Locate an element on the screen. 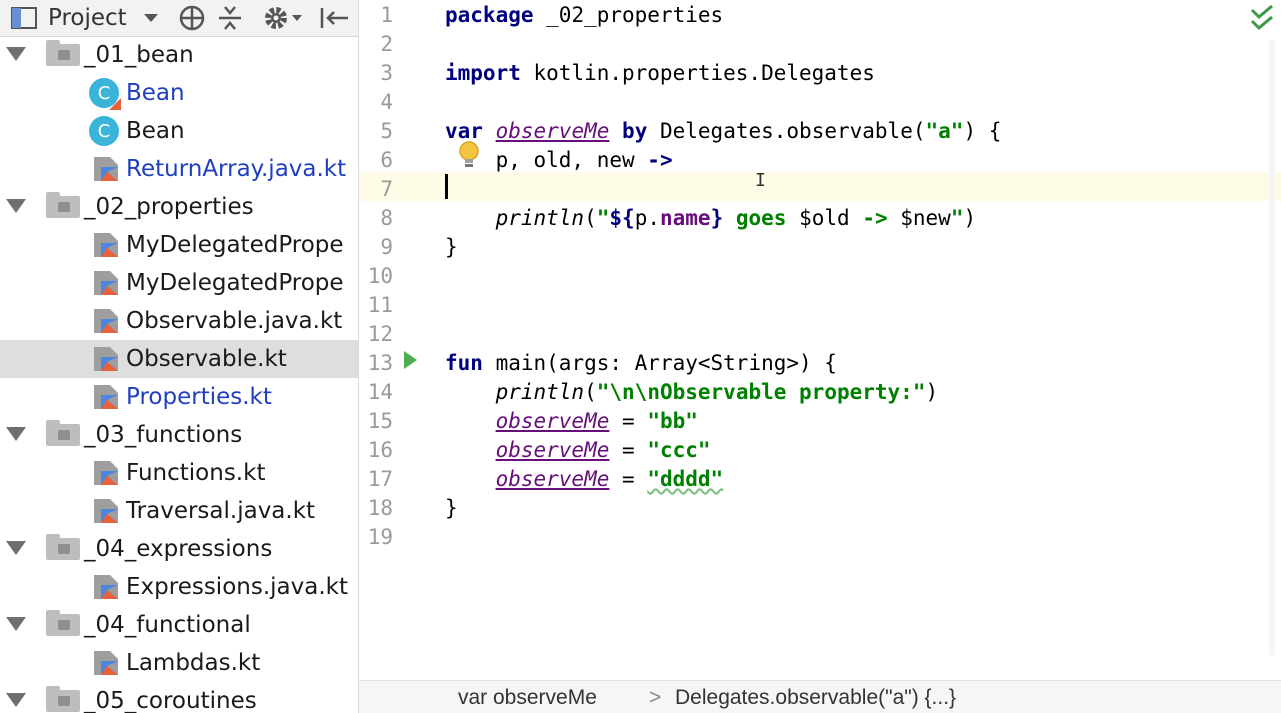  string-literal: "\n\nObservable property:" is located at coordinates (761, 392).